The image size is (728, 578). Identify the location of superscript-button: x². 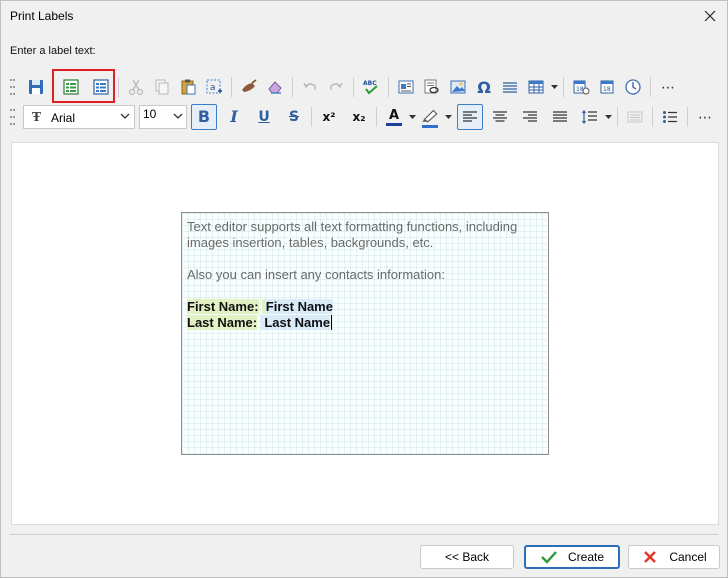
(329, 117).